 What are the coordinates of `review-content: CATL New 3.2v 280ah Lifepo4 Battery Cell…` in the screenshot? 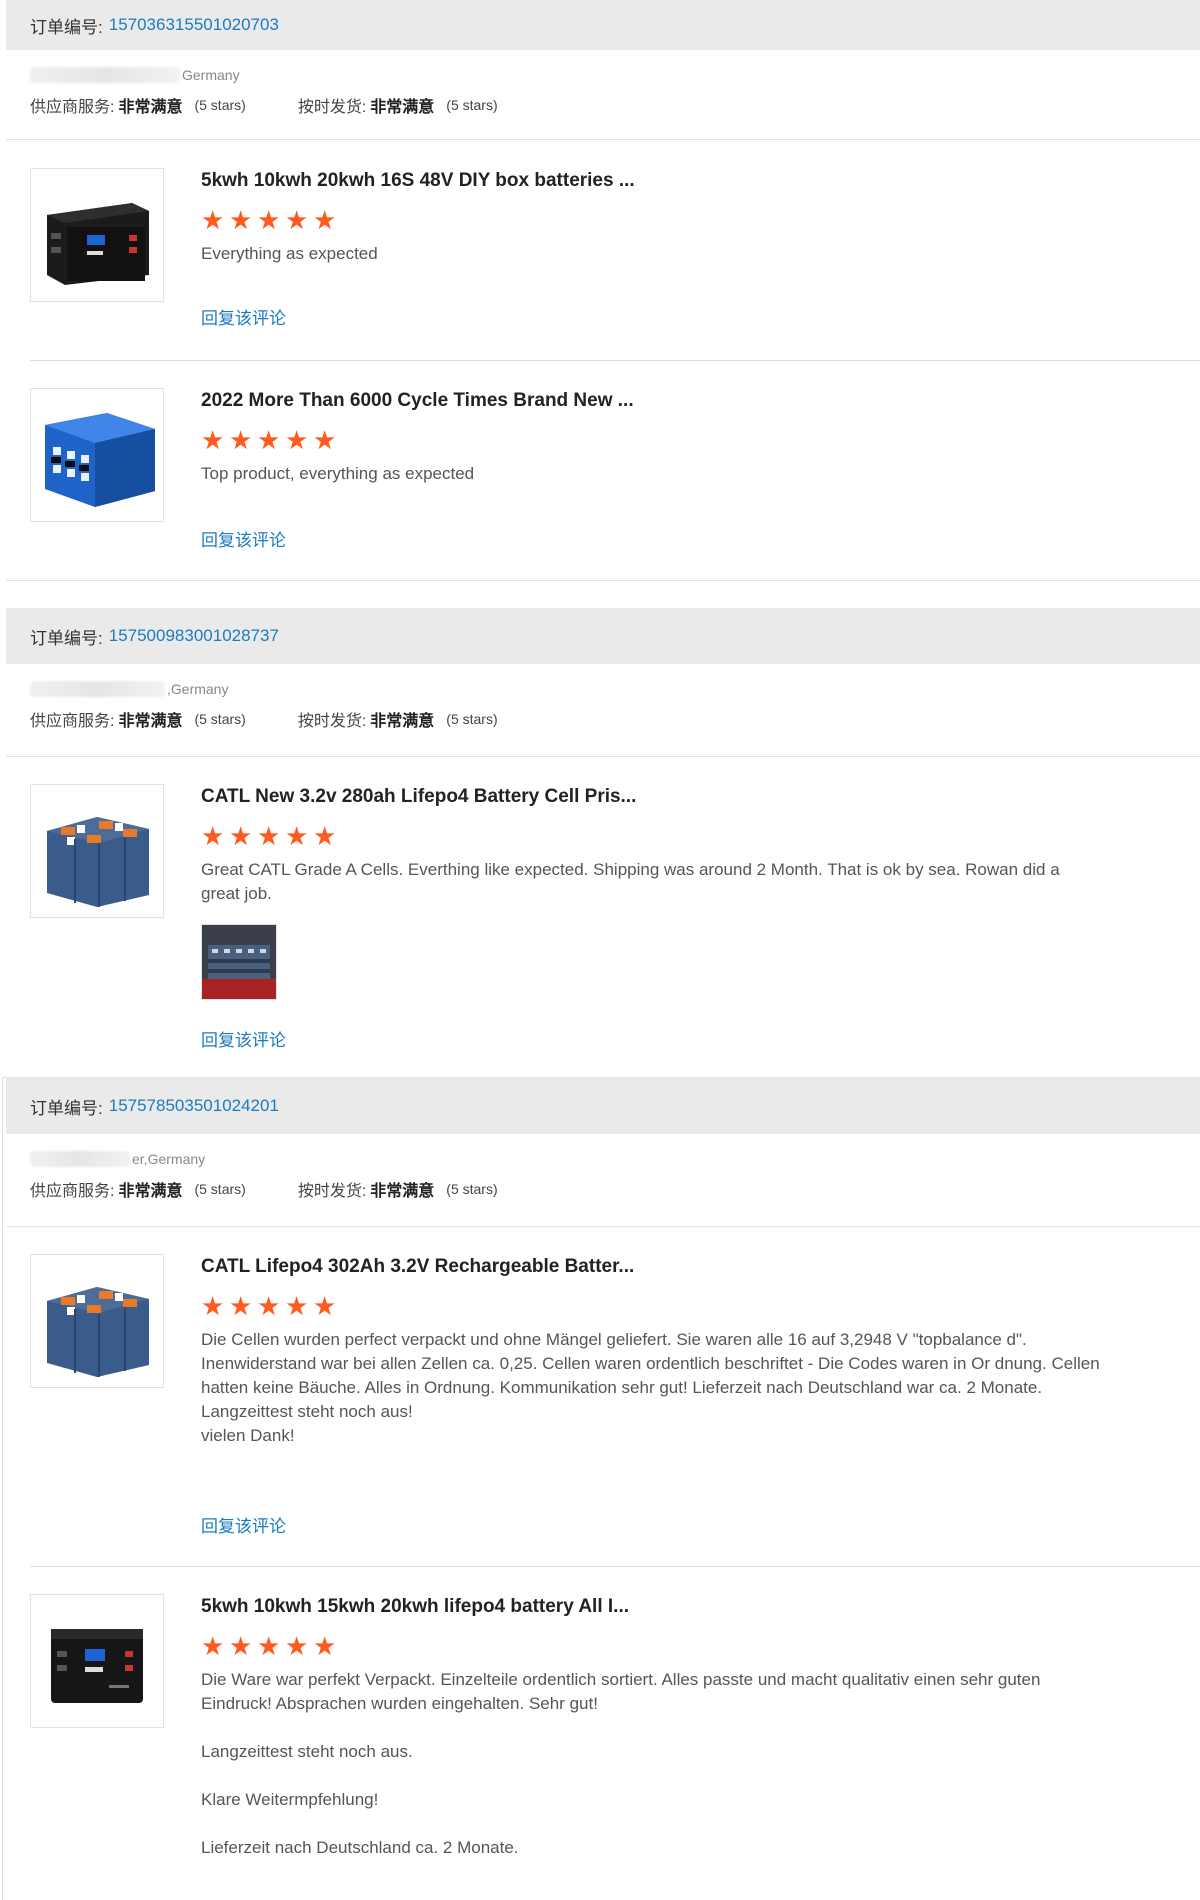 It's located at (651, 892).